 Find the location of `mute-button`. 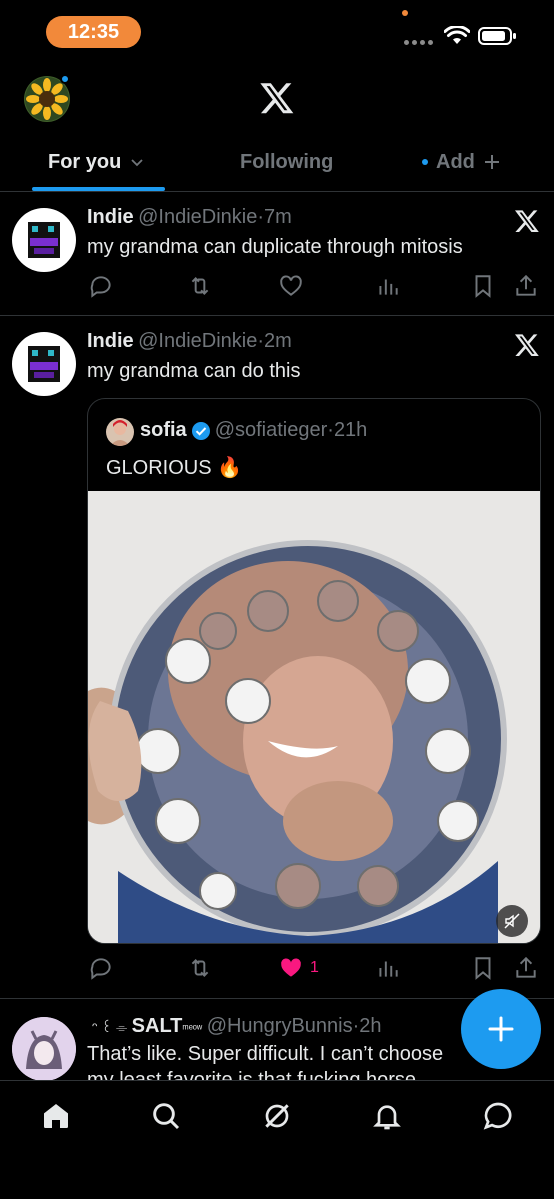

mute-button is located at coordinates (512, 921).